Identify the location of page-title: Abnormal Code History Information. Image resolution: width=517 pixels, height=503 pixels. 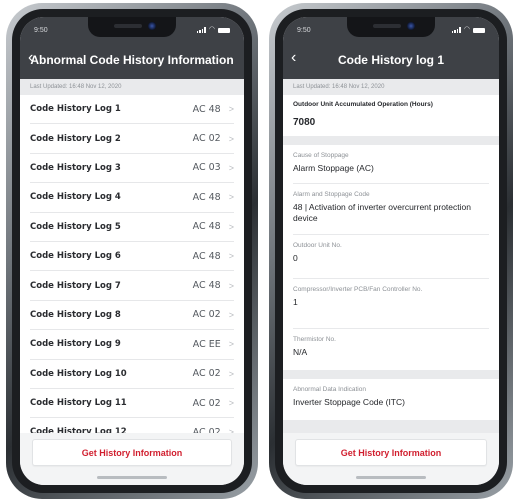
(132, 60).